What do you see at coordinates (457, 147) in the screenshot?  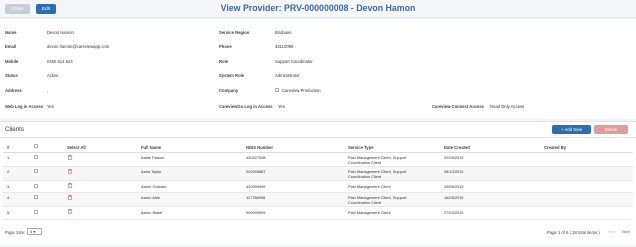 I see `column-header-date-created: Date Created` at bounding box center [457, 147].